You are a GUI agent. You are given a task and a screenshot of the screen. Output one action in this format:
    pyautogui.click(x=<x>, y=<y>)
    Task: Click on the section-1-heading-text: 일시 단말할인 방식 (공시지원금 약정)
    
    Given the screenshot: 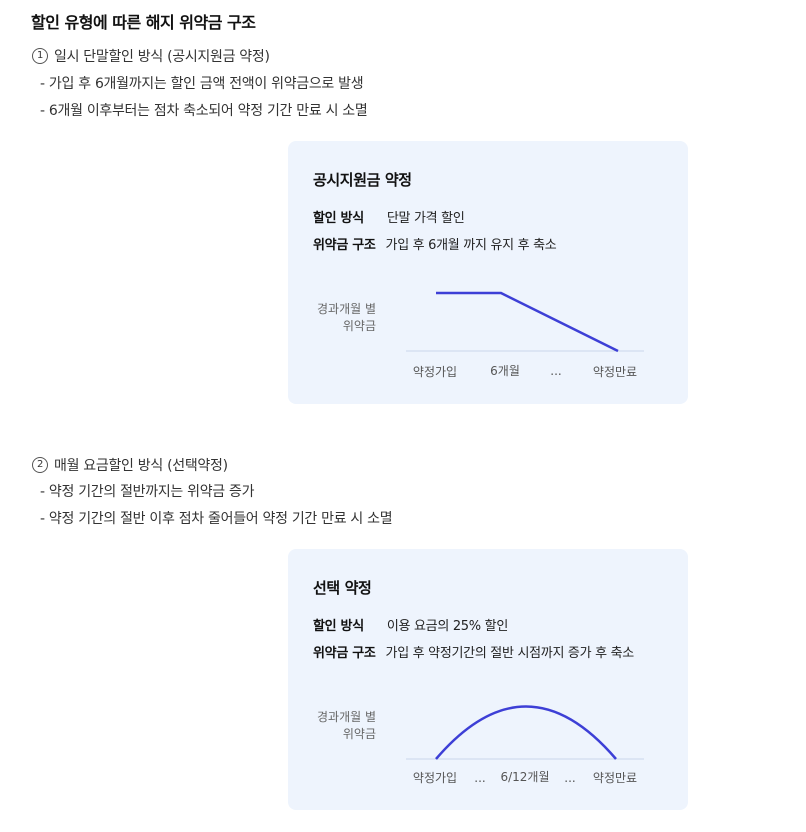 What is the action you would take?
    pyautogui.click(x=162, y=57)
    